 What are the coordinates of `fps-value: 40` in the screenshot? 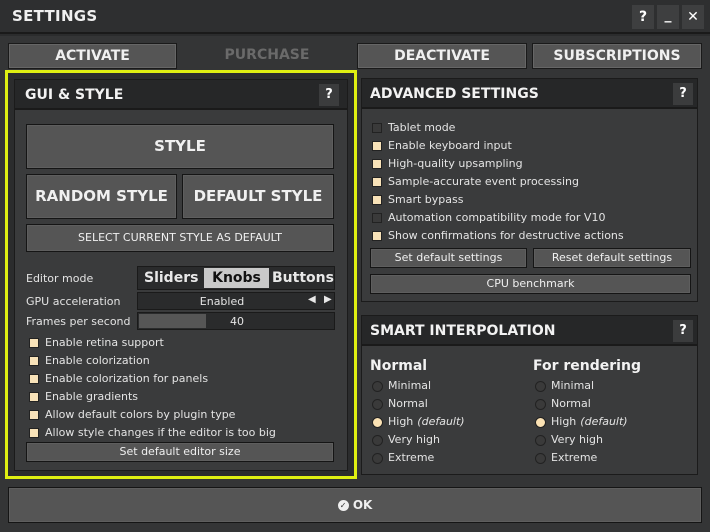 It's located at (237, 321).